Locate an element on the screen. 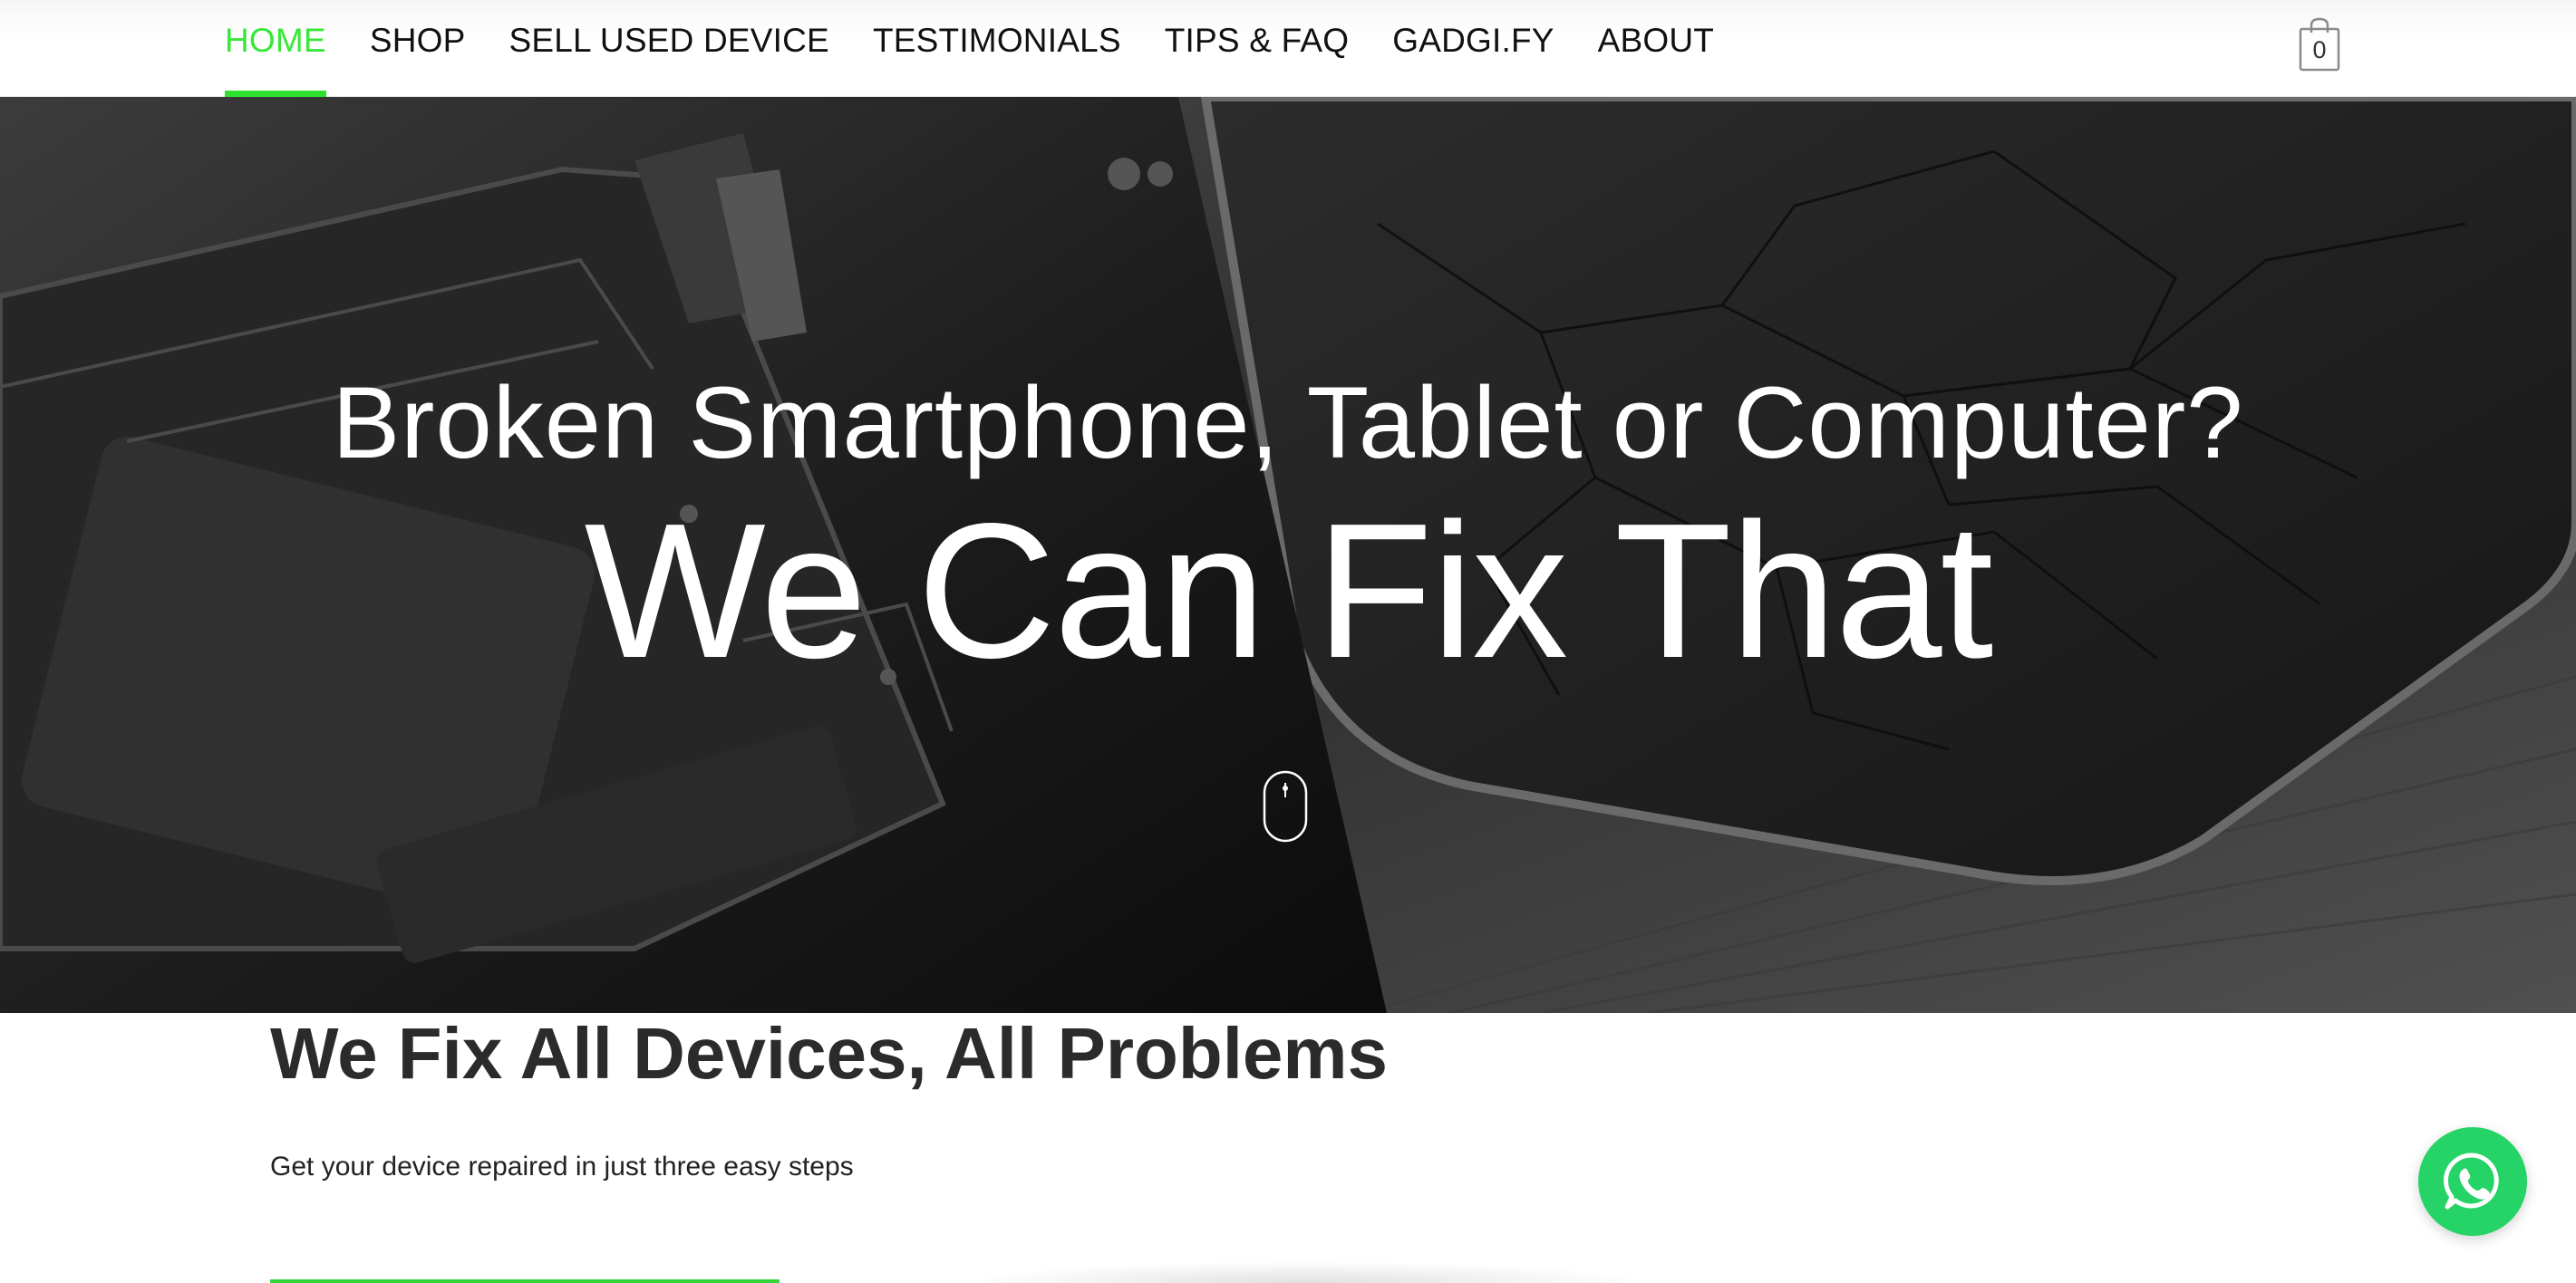 This screenshot has height=1283, width=2576. hero-tagline: We Can Fix That is located at coordinates (1289, 590).